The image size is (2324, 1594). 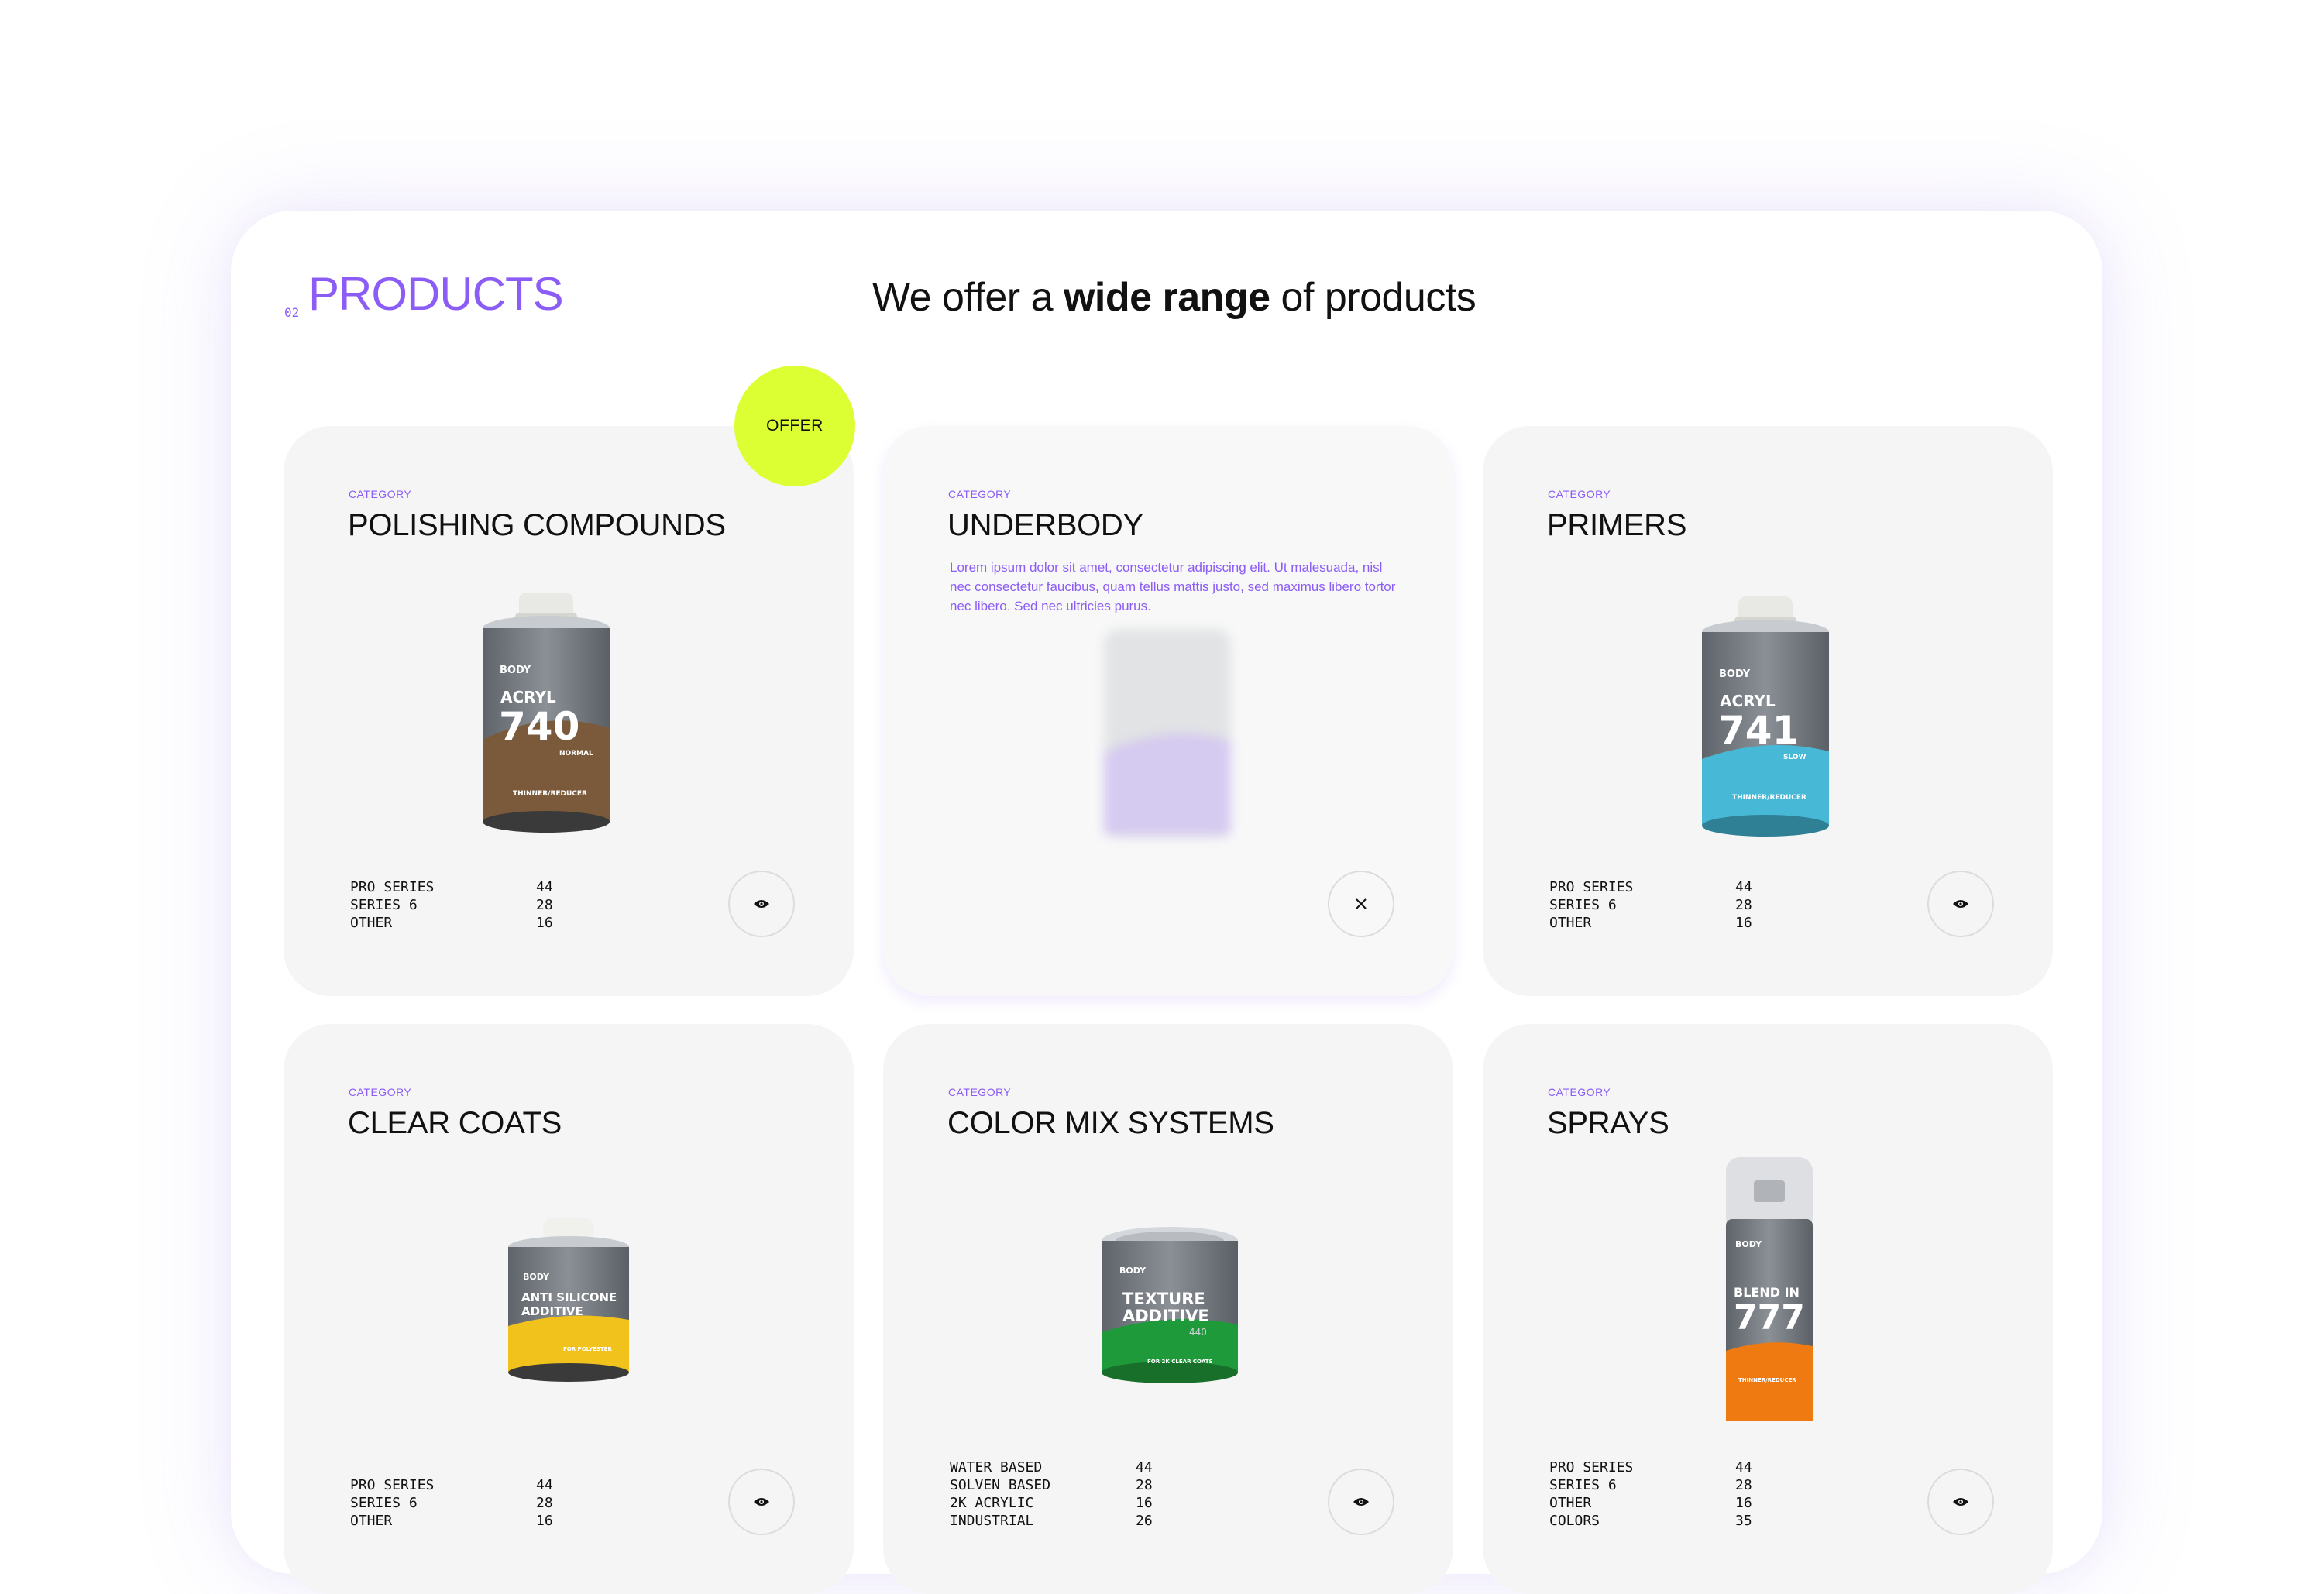 I want to click on stats-list: PRO SERIES 44 SERIES 6 28 OTHER 16 COLORS 35, so click(x=1650, y=1494).